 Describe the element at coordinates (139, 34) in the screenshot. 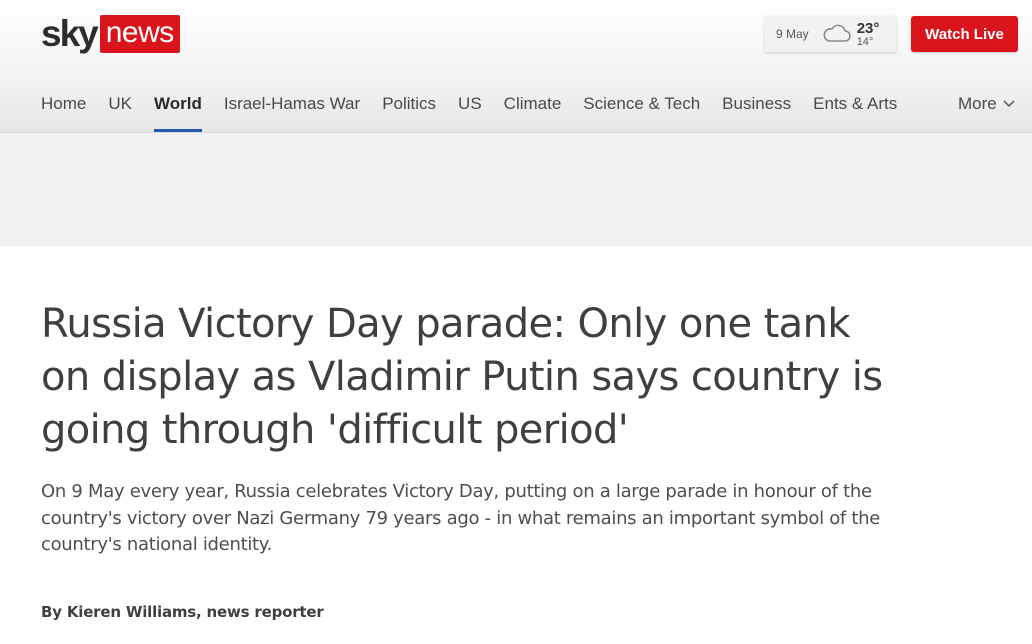

I see `logo-news-text: news` at that location.